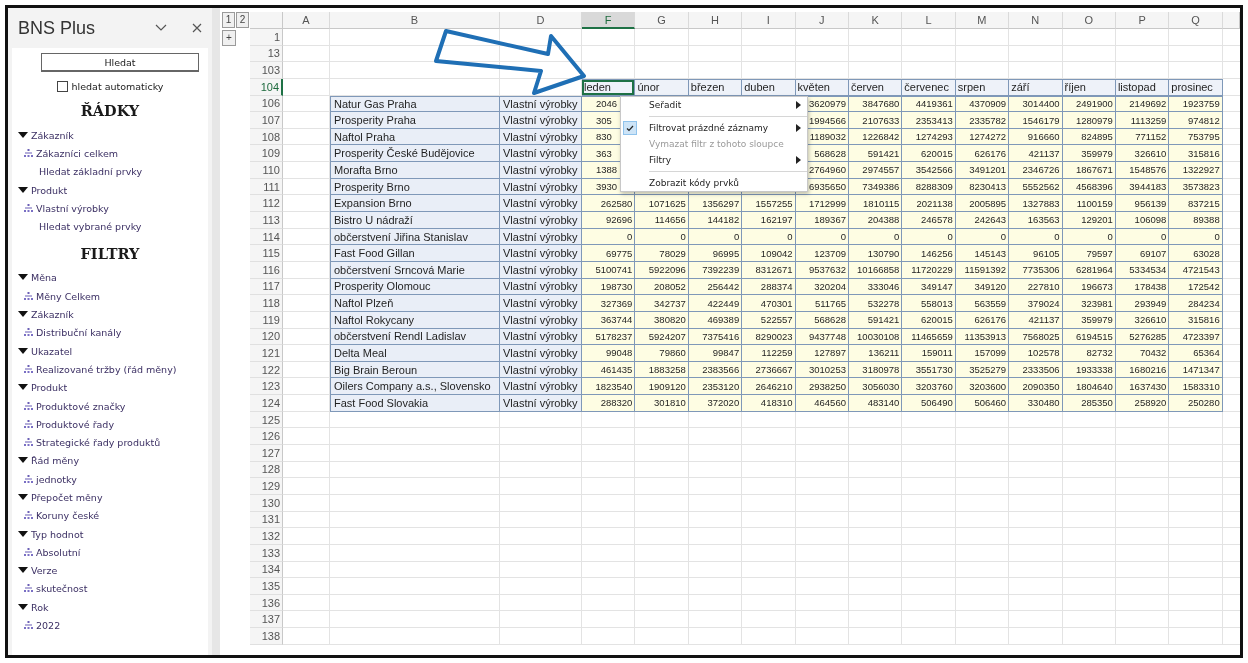 The height and width of the screenshot is (663, 1248). What do you see at coordinates (1036, 20) in the screenshot?
I see `column-header: N` at bounding box center [1036, 20].